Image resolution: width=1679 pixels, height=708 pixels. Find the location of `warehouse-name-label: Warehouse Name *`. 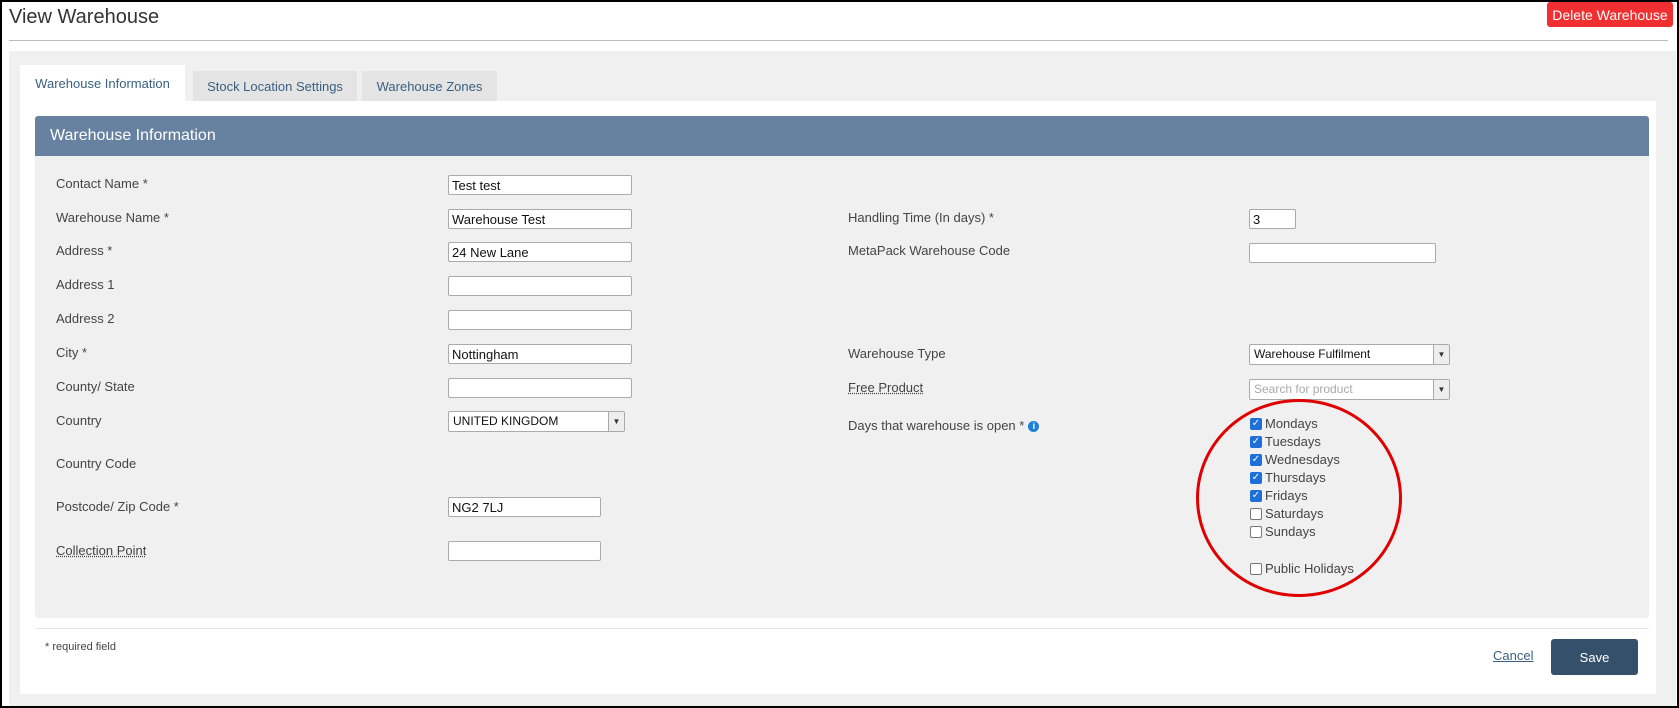

warehouse-name-label: Warehouse Name * is located at coordinates (112, 217).